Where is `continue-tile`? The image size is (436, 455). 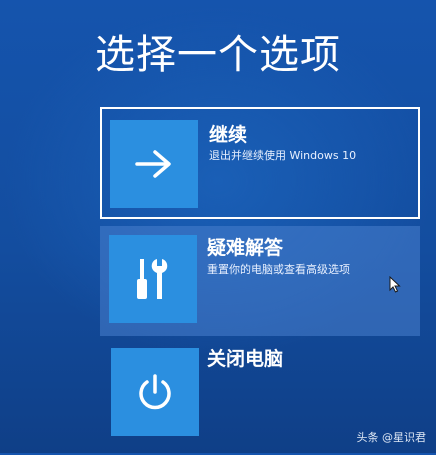
continue-tile is located at coordinates (154, 164).